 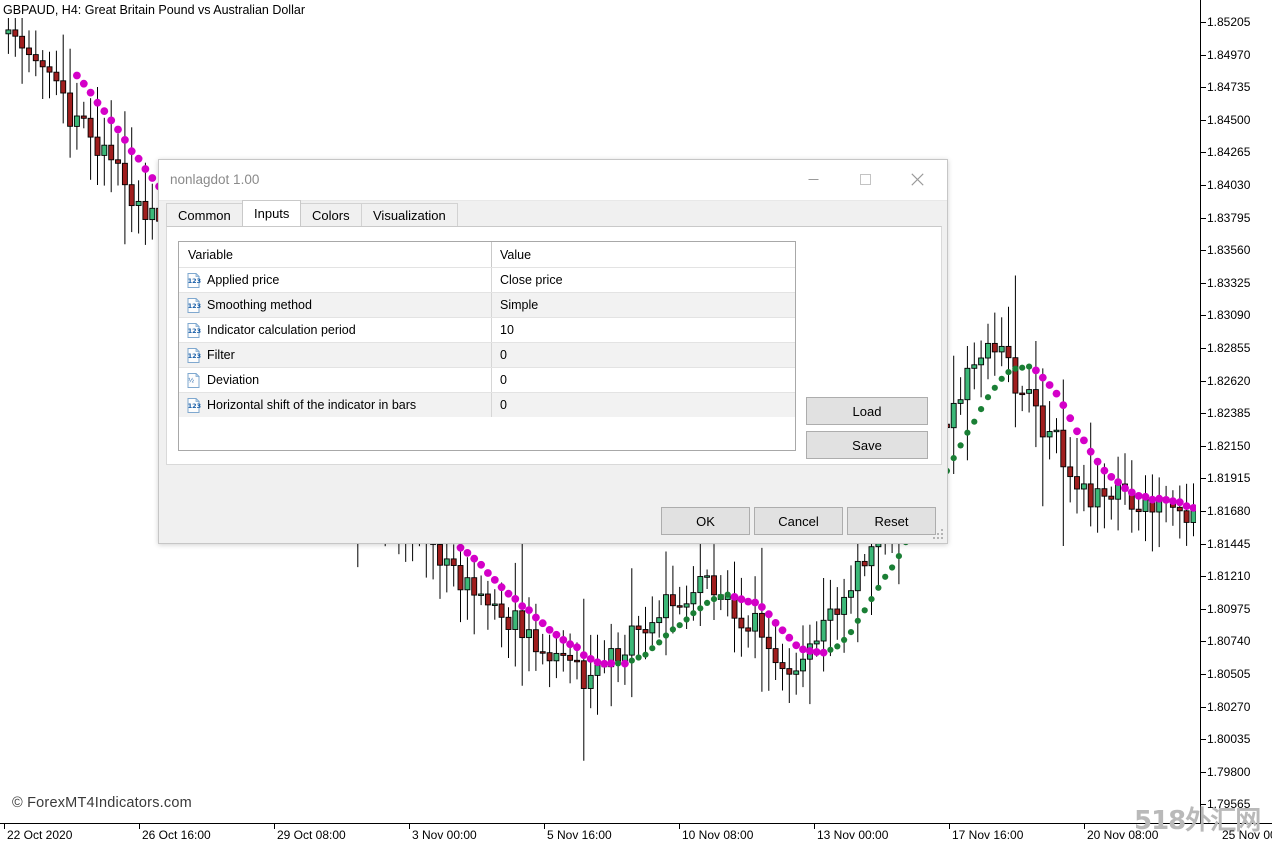 I want to click on param-value-label: 10, so click(x=507, y=330).